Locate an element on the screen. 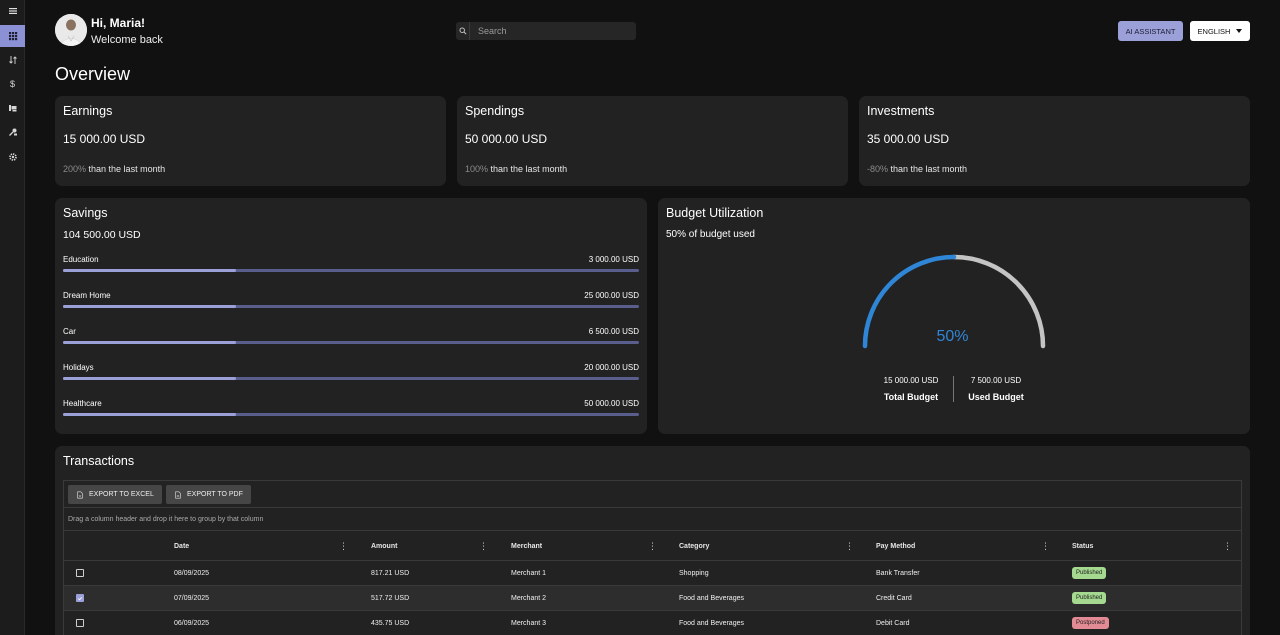  sidebar-item-reports is located at coordinates (12, 108).